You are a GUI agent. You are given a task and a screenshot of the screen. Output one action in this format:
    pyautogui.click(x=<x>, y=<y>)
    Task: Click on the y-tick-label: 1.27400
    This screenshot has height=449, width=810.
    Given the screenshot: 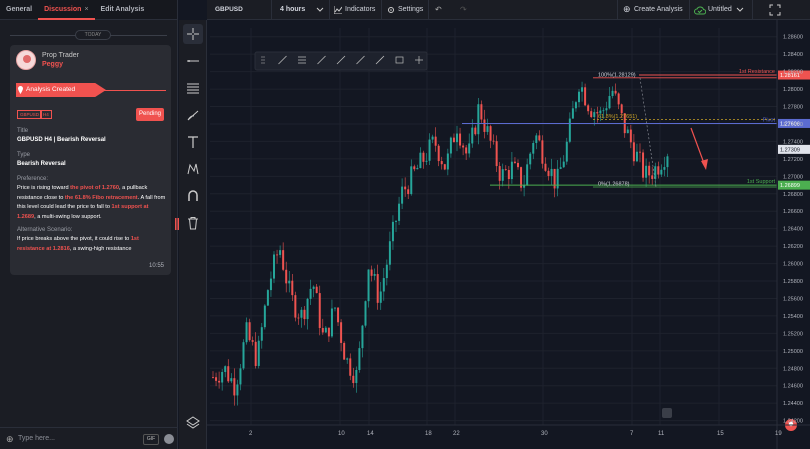 What is the action you would take?
    pyautogui.click(x=793, y=142)
    